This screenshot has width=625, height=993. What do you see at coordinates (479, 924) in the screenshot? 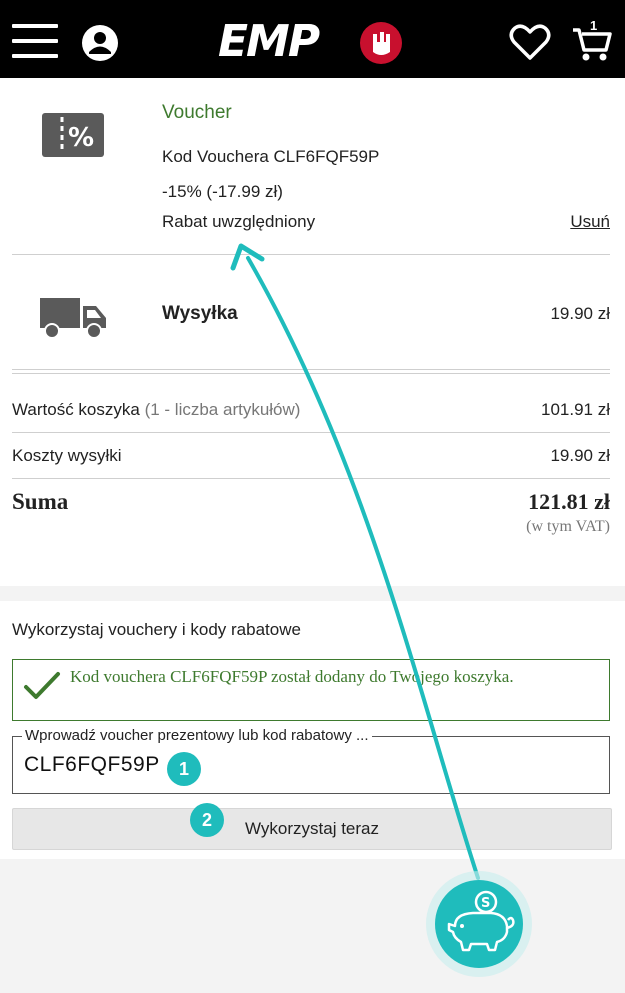
I see `piggy-bank-savings-icon: S` at bounding box center [479, 924].